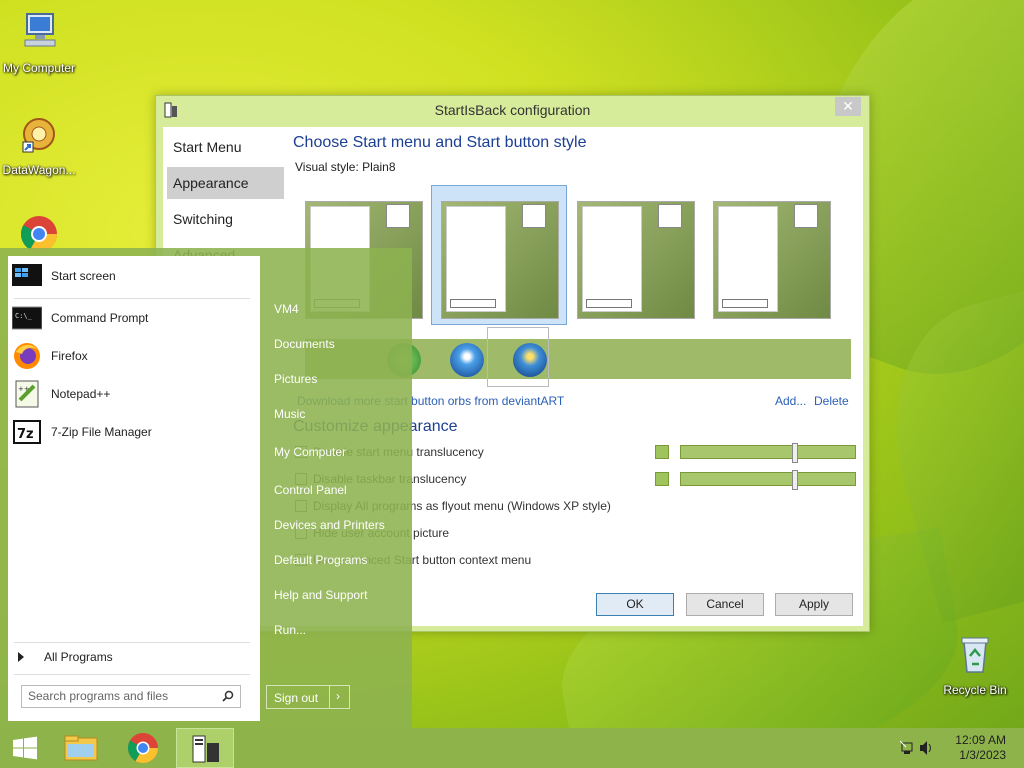 The width and height of the screenshot is (1024, 768). I want to click on 7zip-icon: 7z, so click(27, 432).